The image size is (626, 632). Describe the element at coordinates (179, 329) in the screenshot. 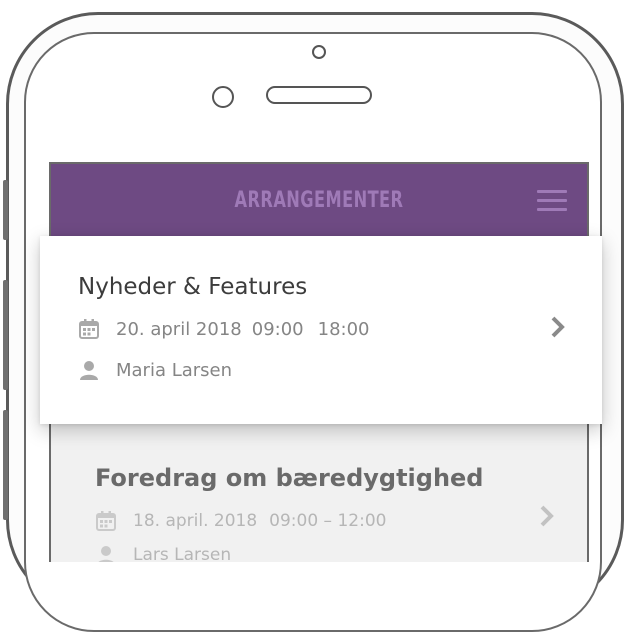

I see `event-date: 20. april 2018` at that location.